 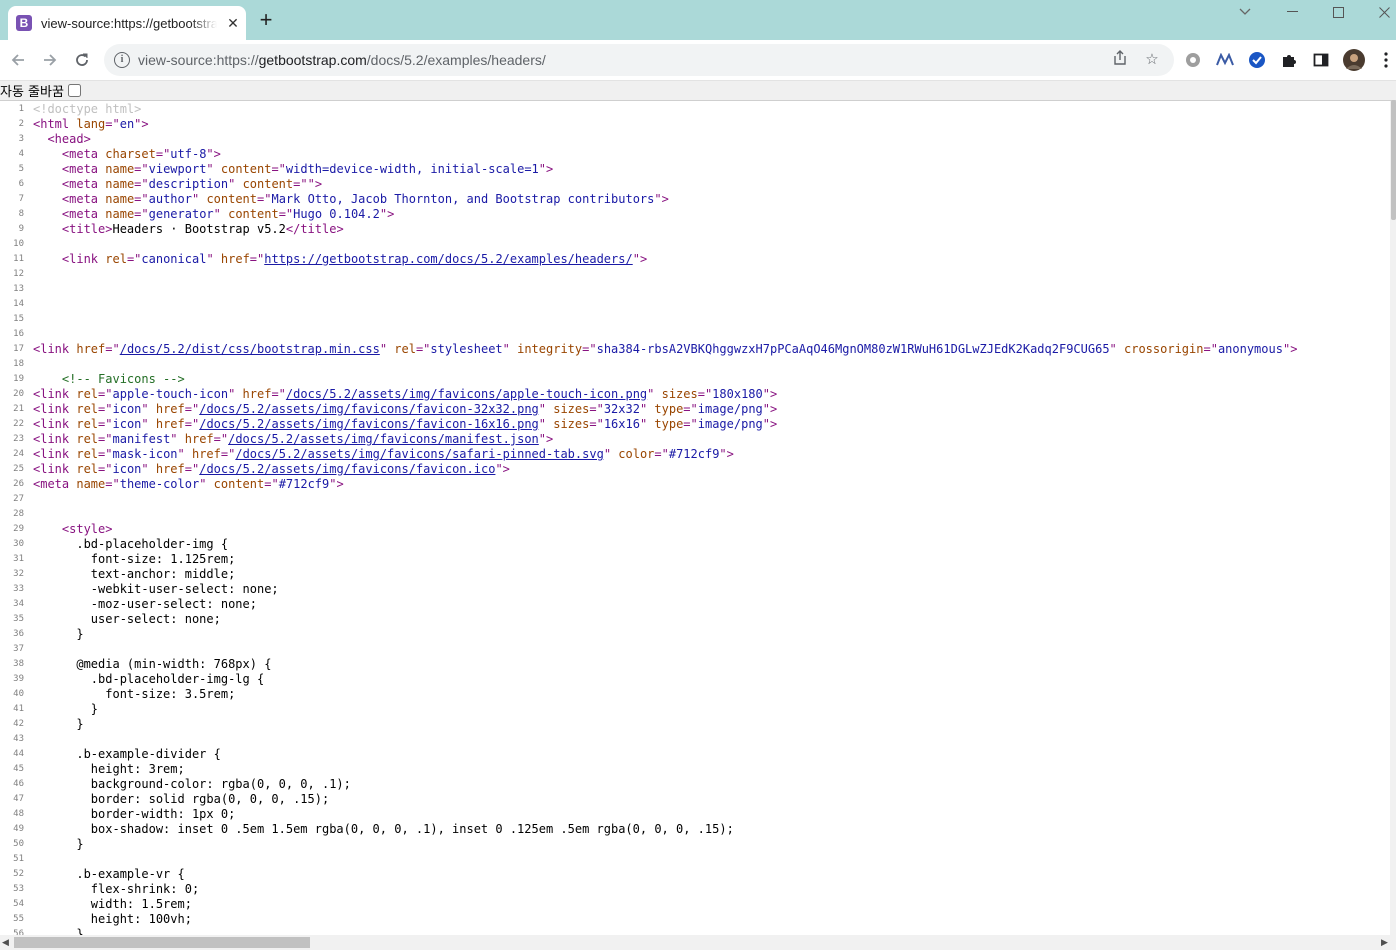 I want to click on line-number: 19, so click(x=18, y=379).